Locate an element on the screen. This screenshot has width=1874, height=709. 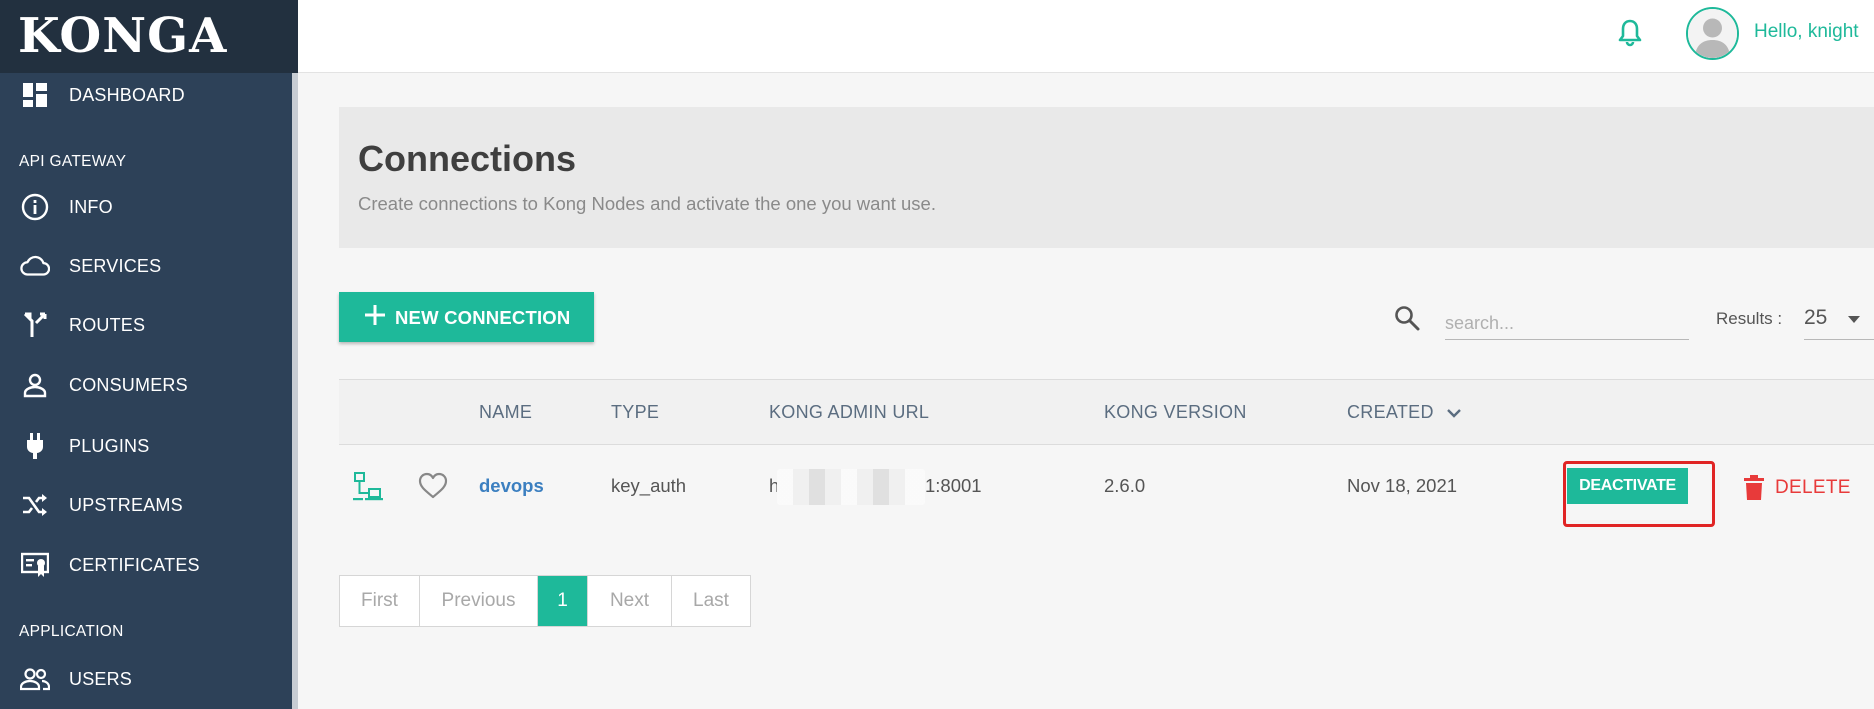
connection-name-link: devops is located at coordinates (511, 486).